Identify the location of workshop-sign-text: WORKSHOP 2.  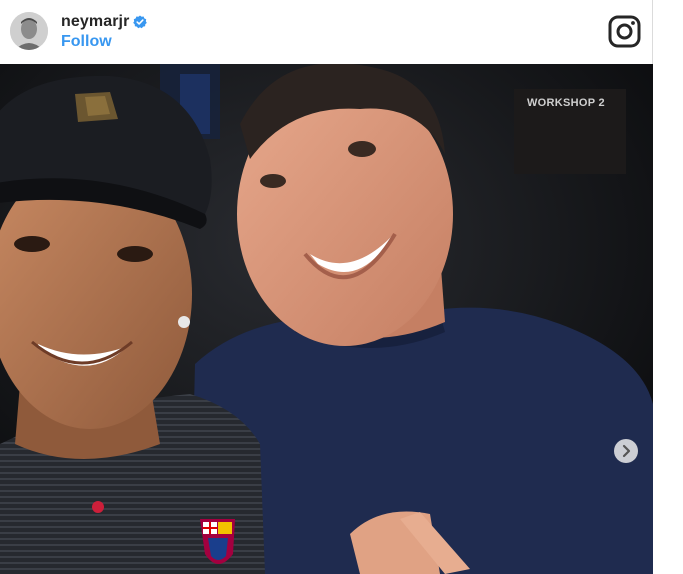
(566, 103).